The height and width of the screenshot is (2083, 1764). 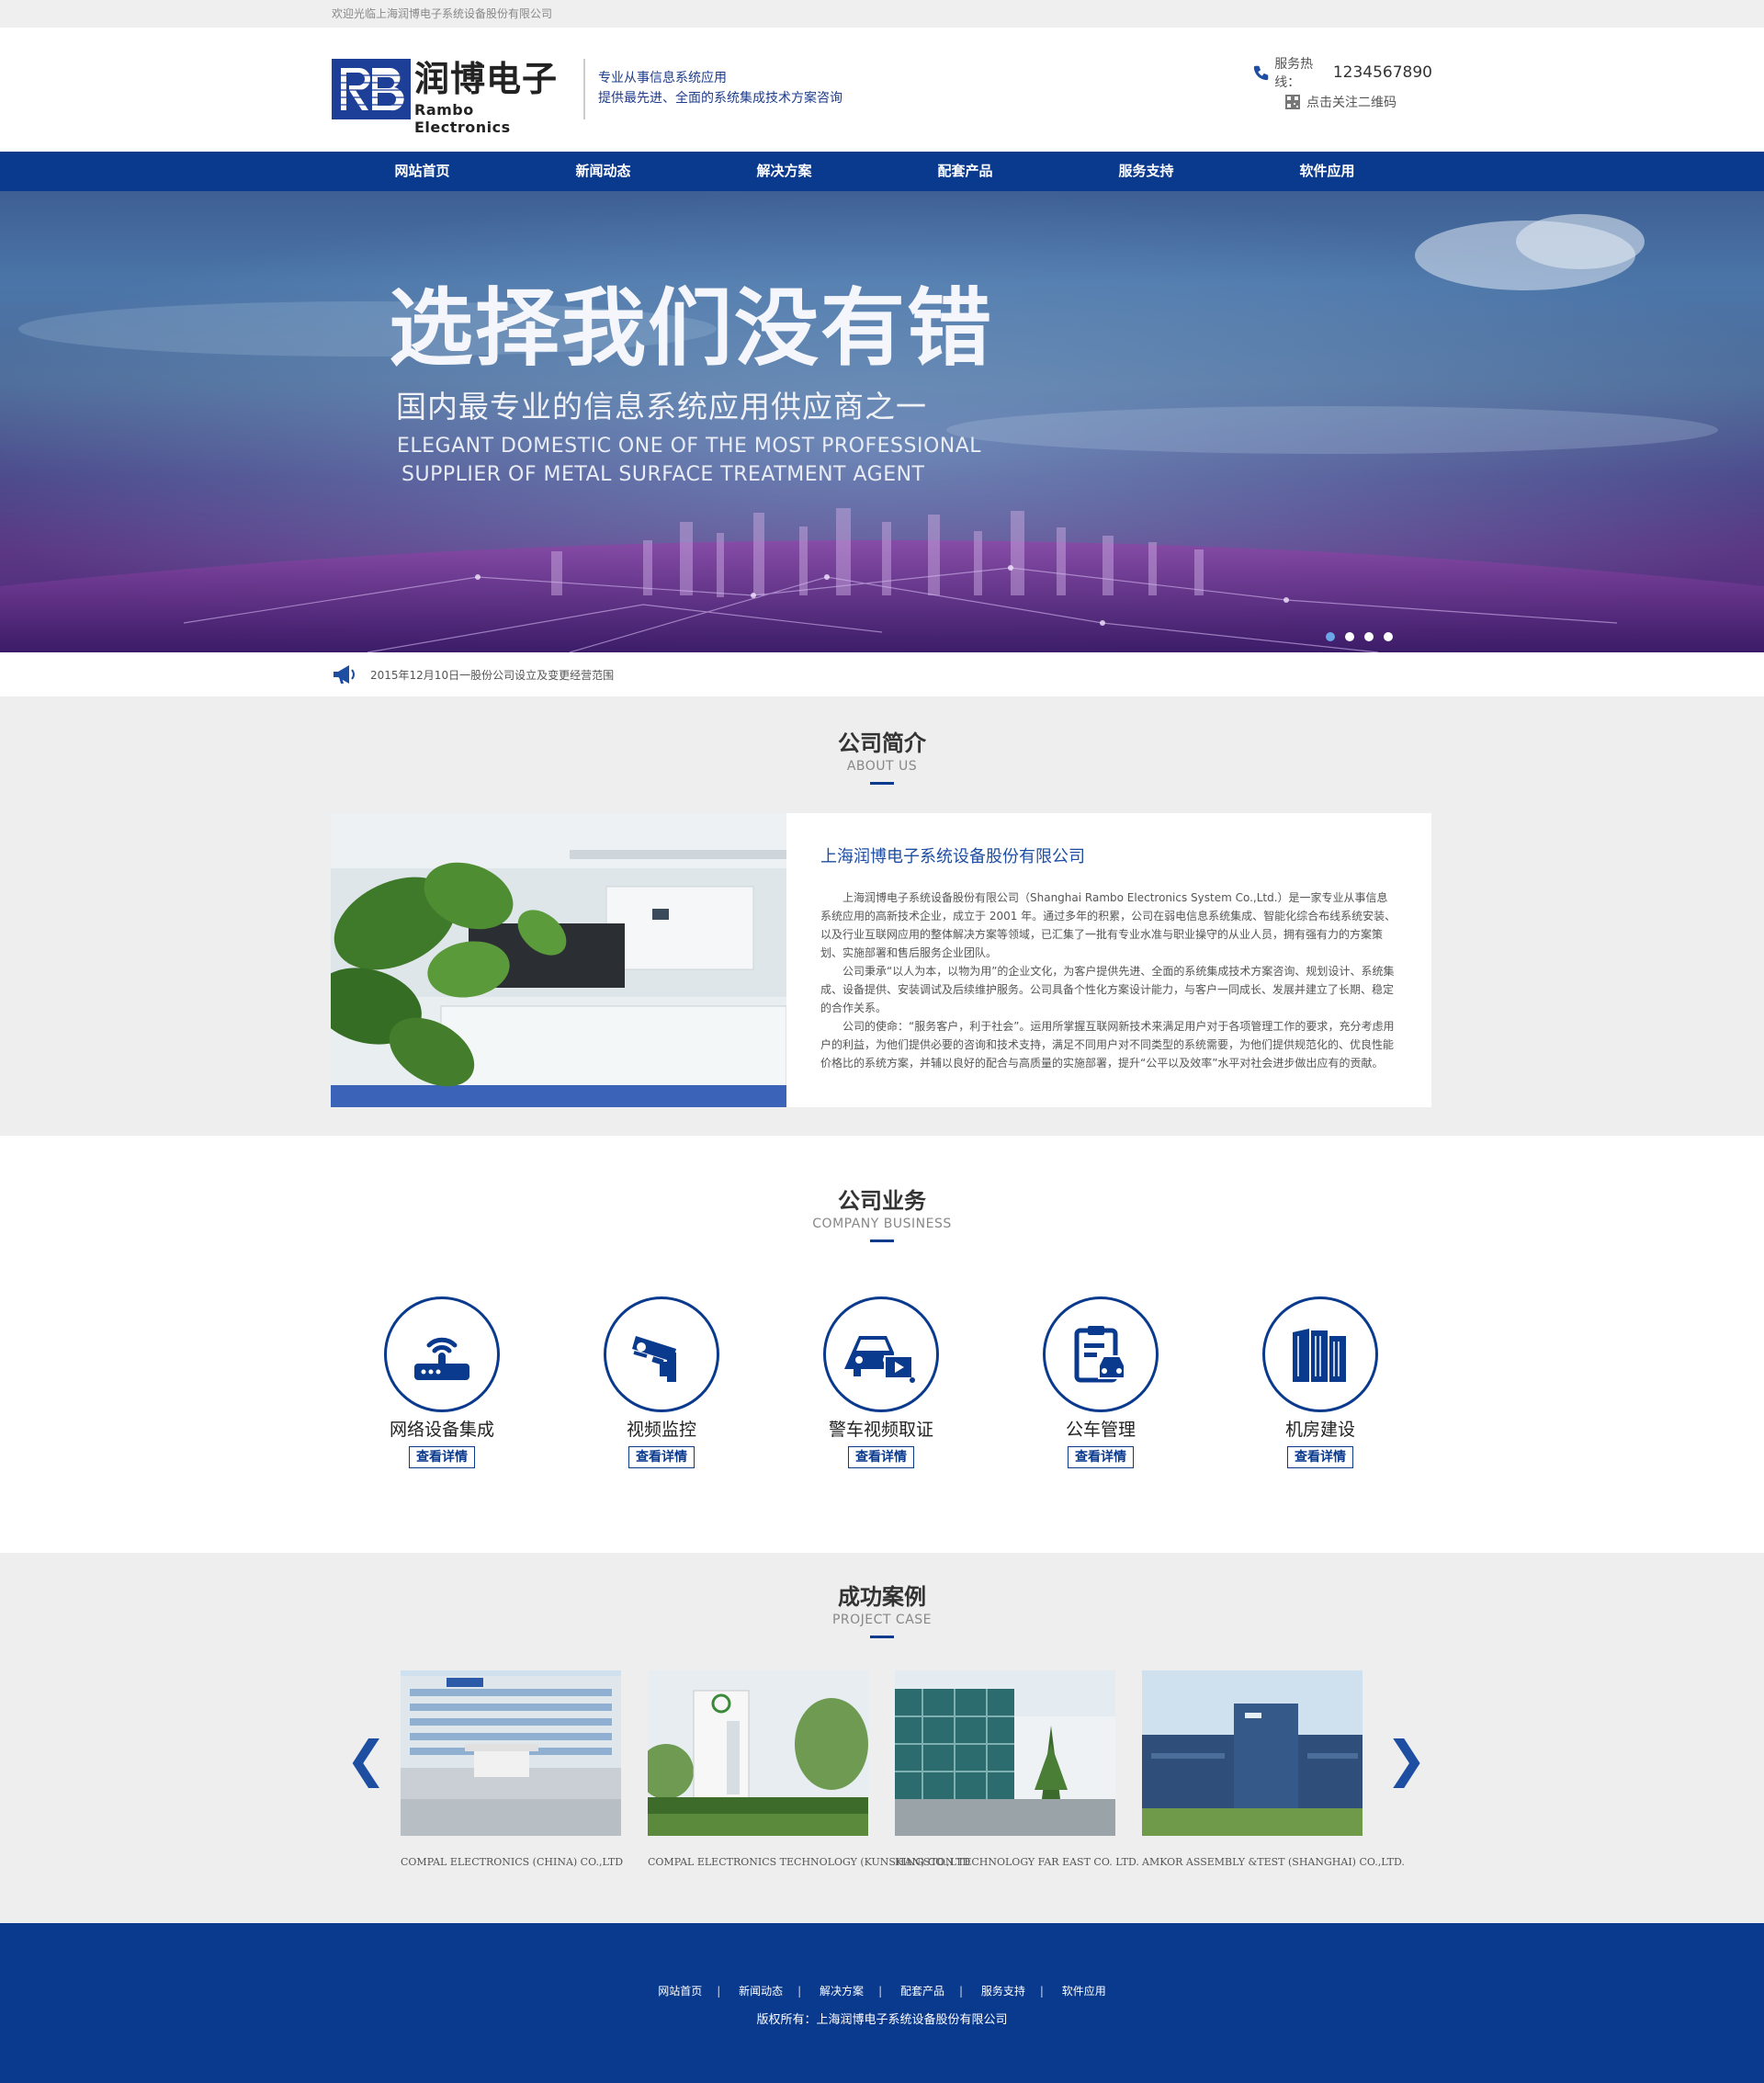 What do you see at coordinates (882, 766) in the screenshot?
I see `about-heading-en: ABOUT US` at bounding box center [882, 766].